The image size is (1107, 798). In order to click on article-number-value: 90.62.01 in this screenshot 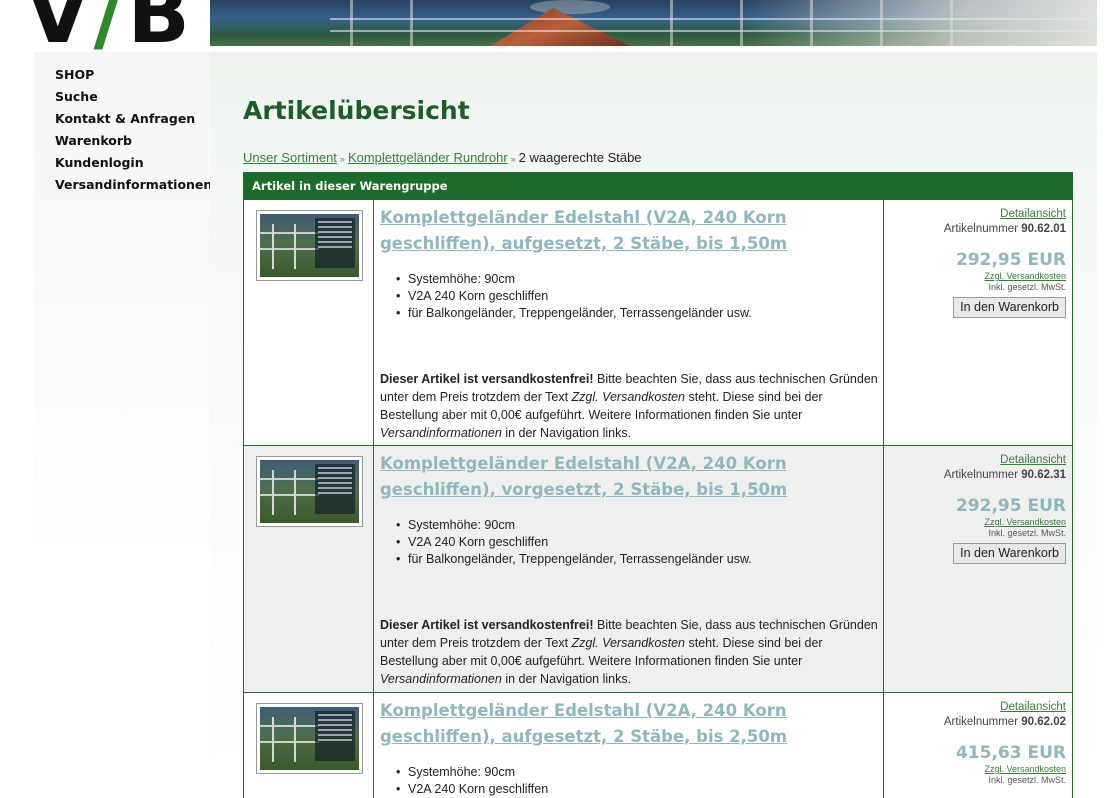, I will do `click(1043, 229)`.